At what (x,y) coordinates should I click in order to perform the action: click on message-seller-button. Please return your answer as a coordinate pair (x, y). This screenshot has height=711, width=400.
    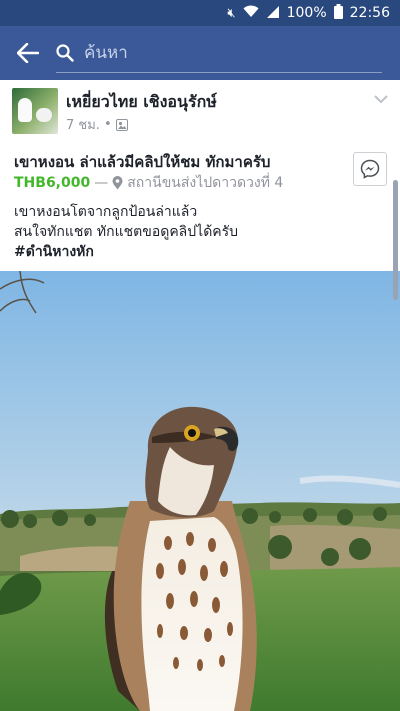
    Looking at the image, I should click on (370, 169).